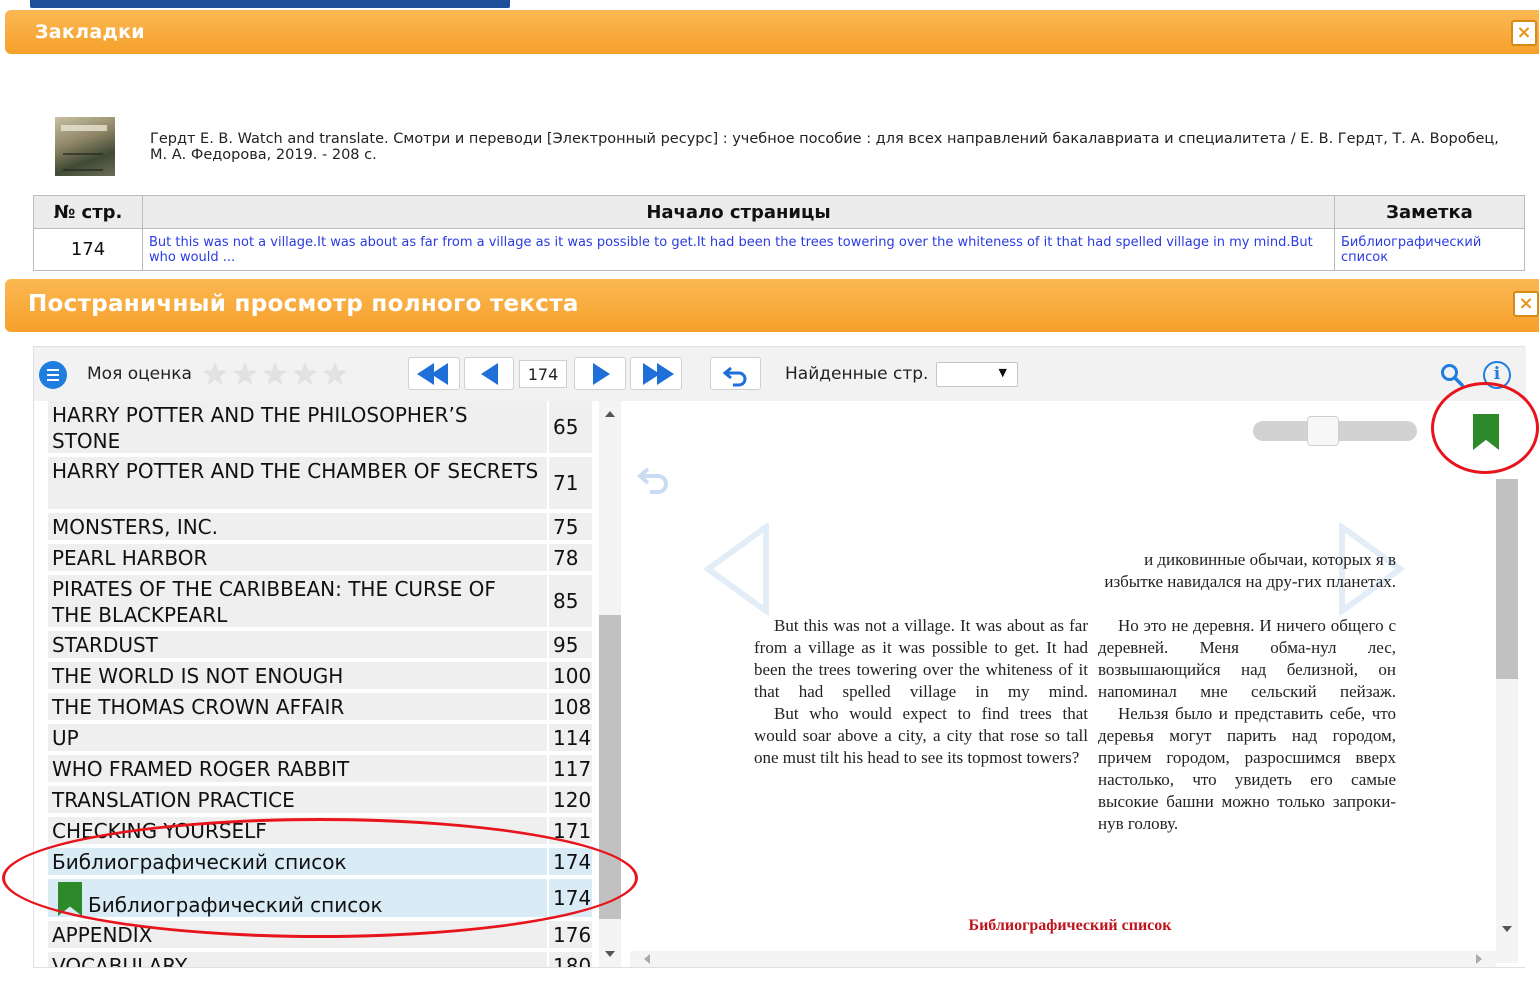 The height and width of the screenshot is (1004, 1539). What do you see at coordinates (1323, 431) in the screenshot?
I see `zoom-slider-handle` at bounding box center [1323, 431].